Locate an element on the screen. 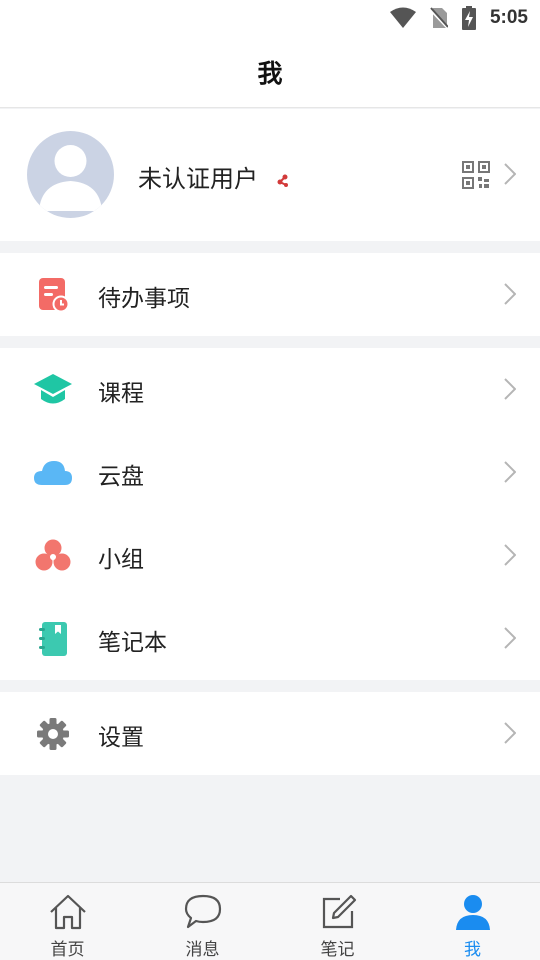  menu-item-todo: 待办事项 is located at coordinates (270, 294).